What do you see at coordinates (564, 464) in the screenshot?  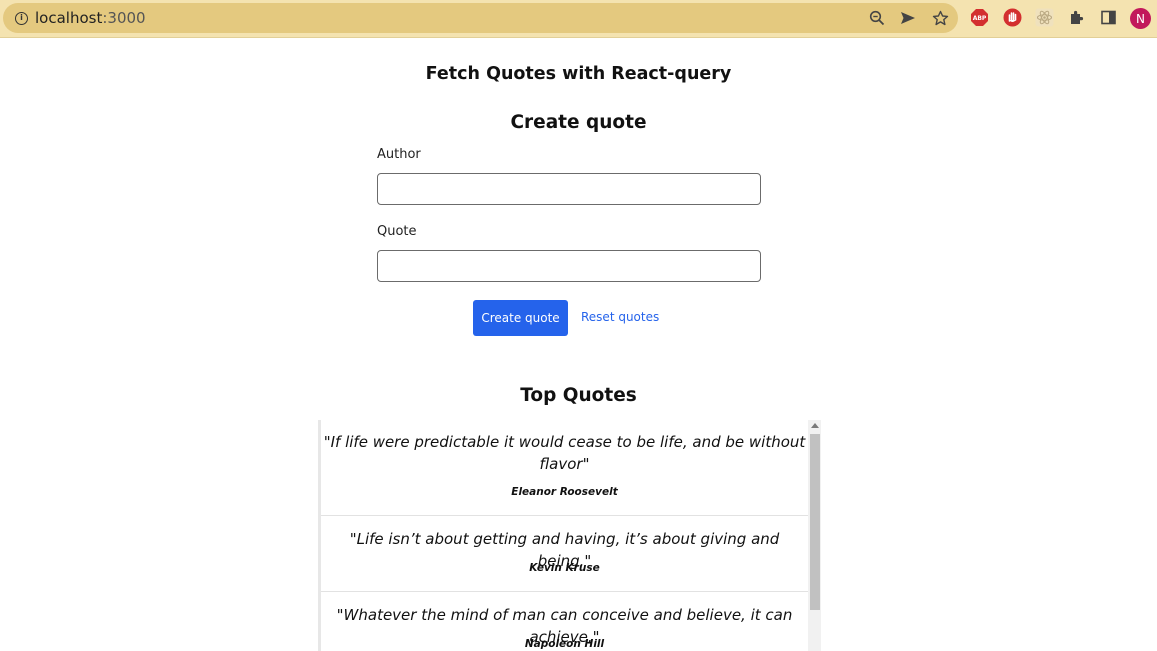 I see `quote-text-continued: flavor"` at bounding box center [564, 464].